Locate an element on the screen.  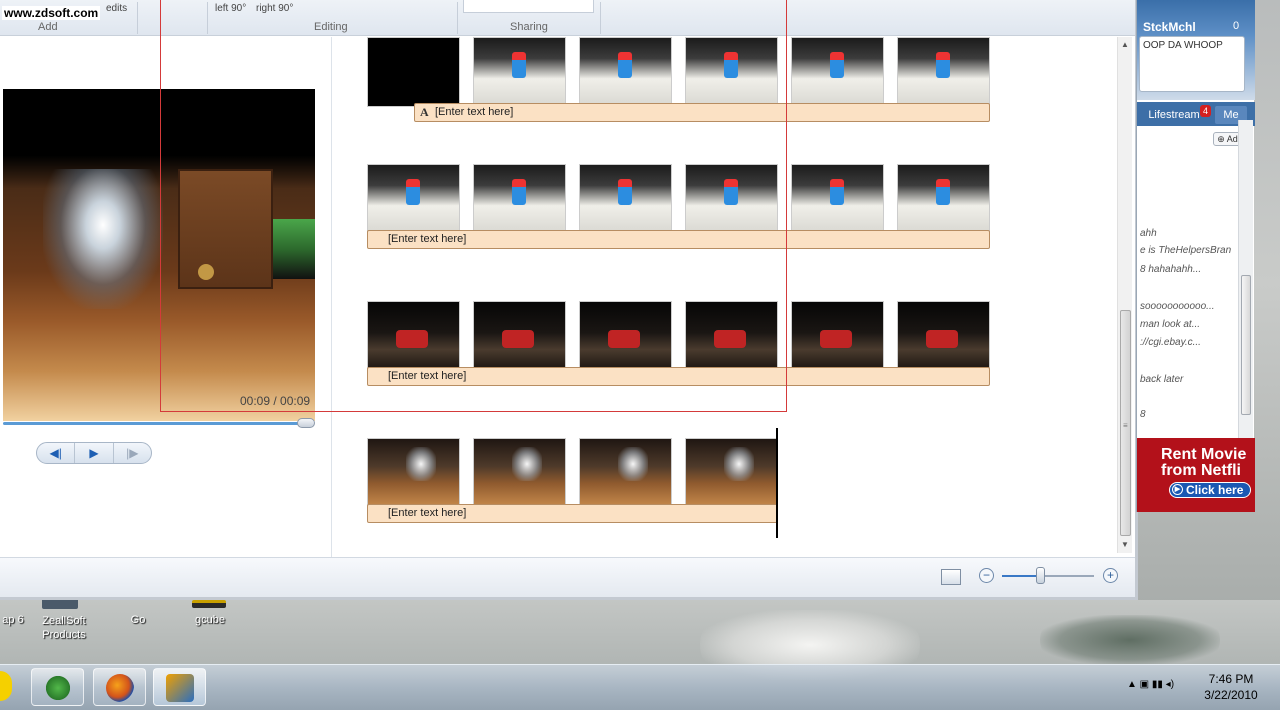
start-button is located at coordinates (6, 686).